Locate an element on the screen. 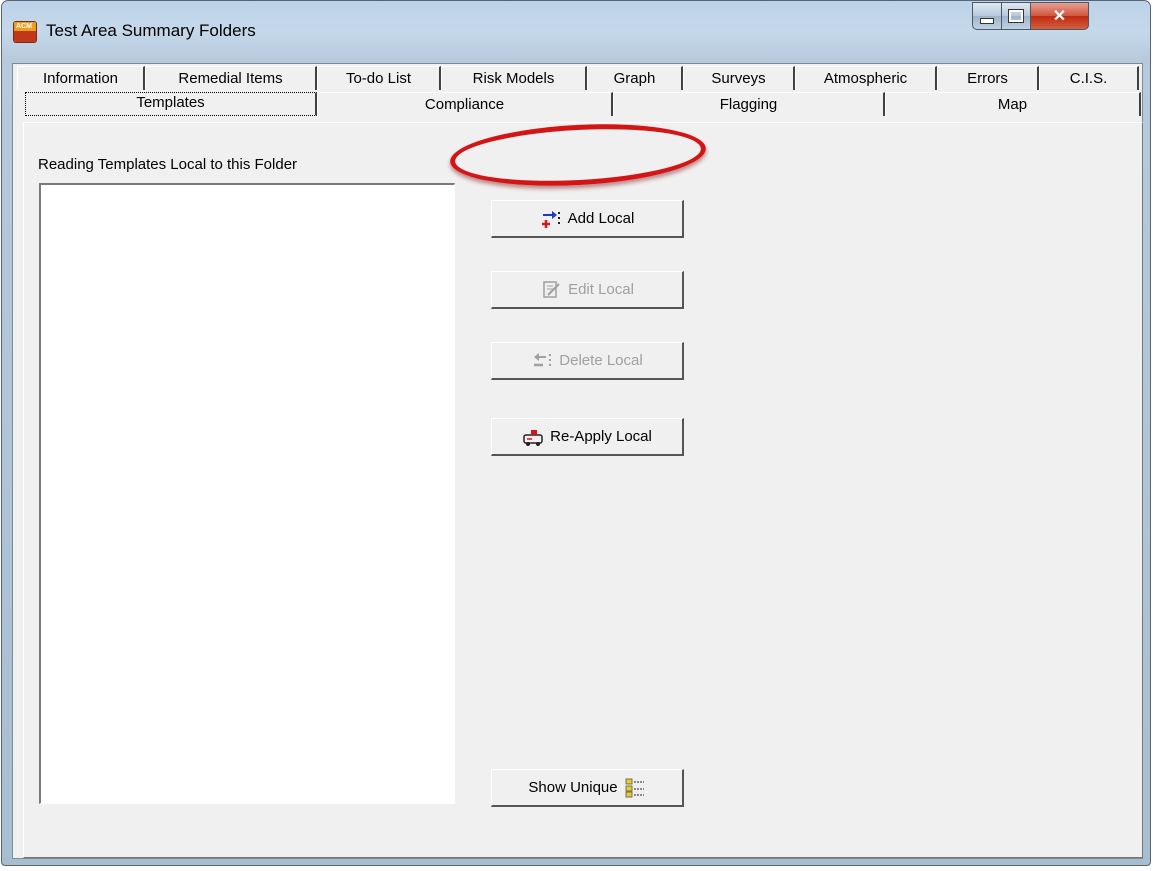 Image resolution: width=1153 pixels, height=871 pixels. tree-icon is located at coordinates (634, 787).